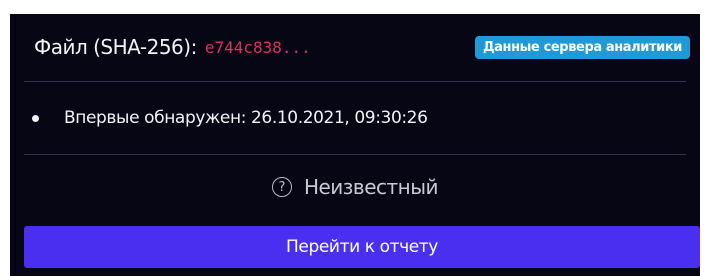 This screenshot has width=704, height=276. Describe the element at coordinates (582, 47) in the screenshot. I see `source-badge: Данные сервера аналитики` at that location.